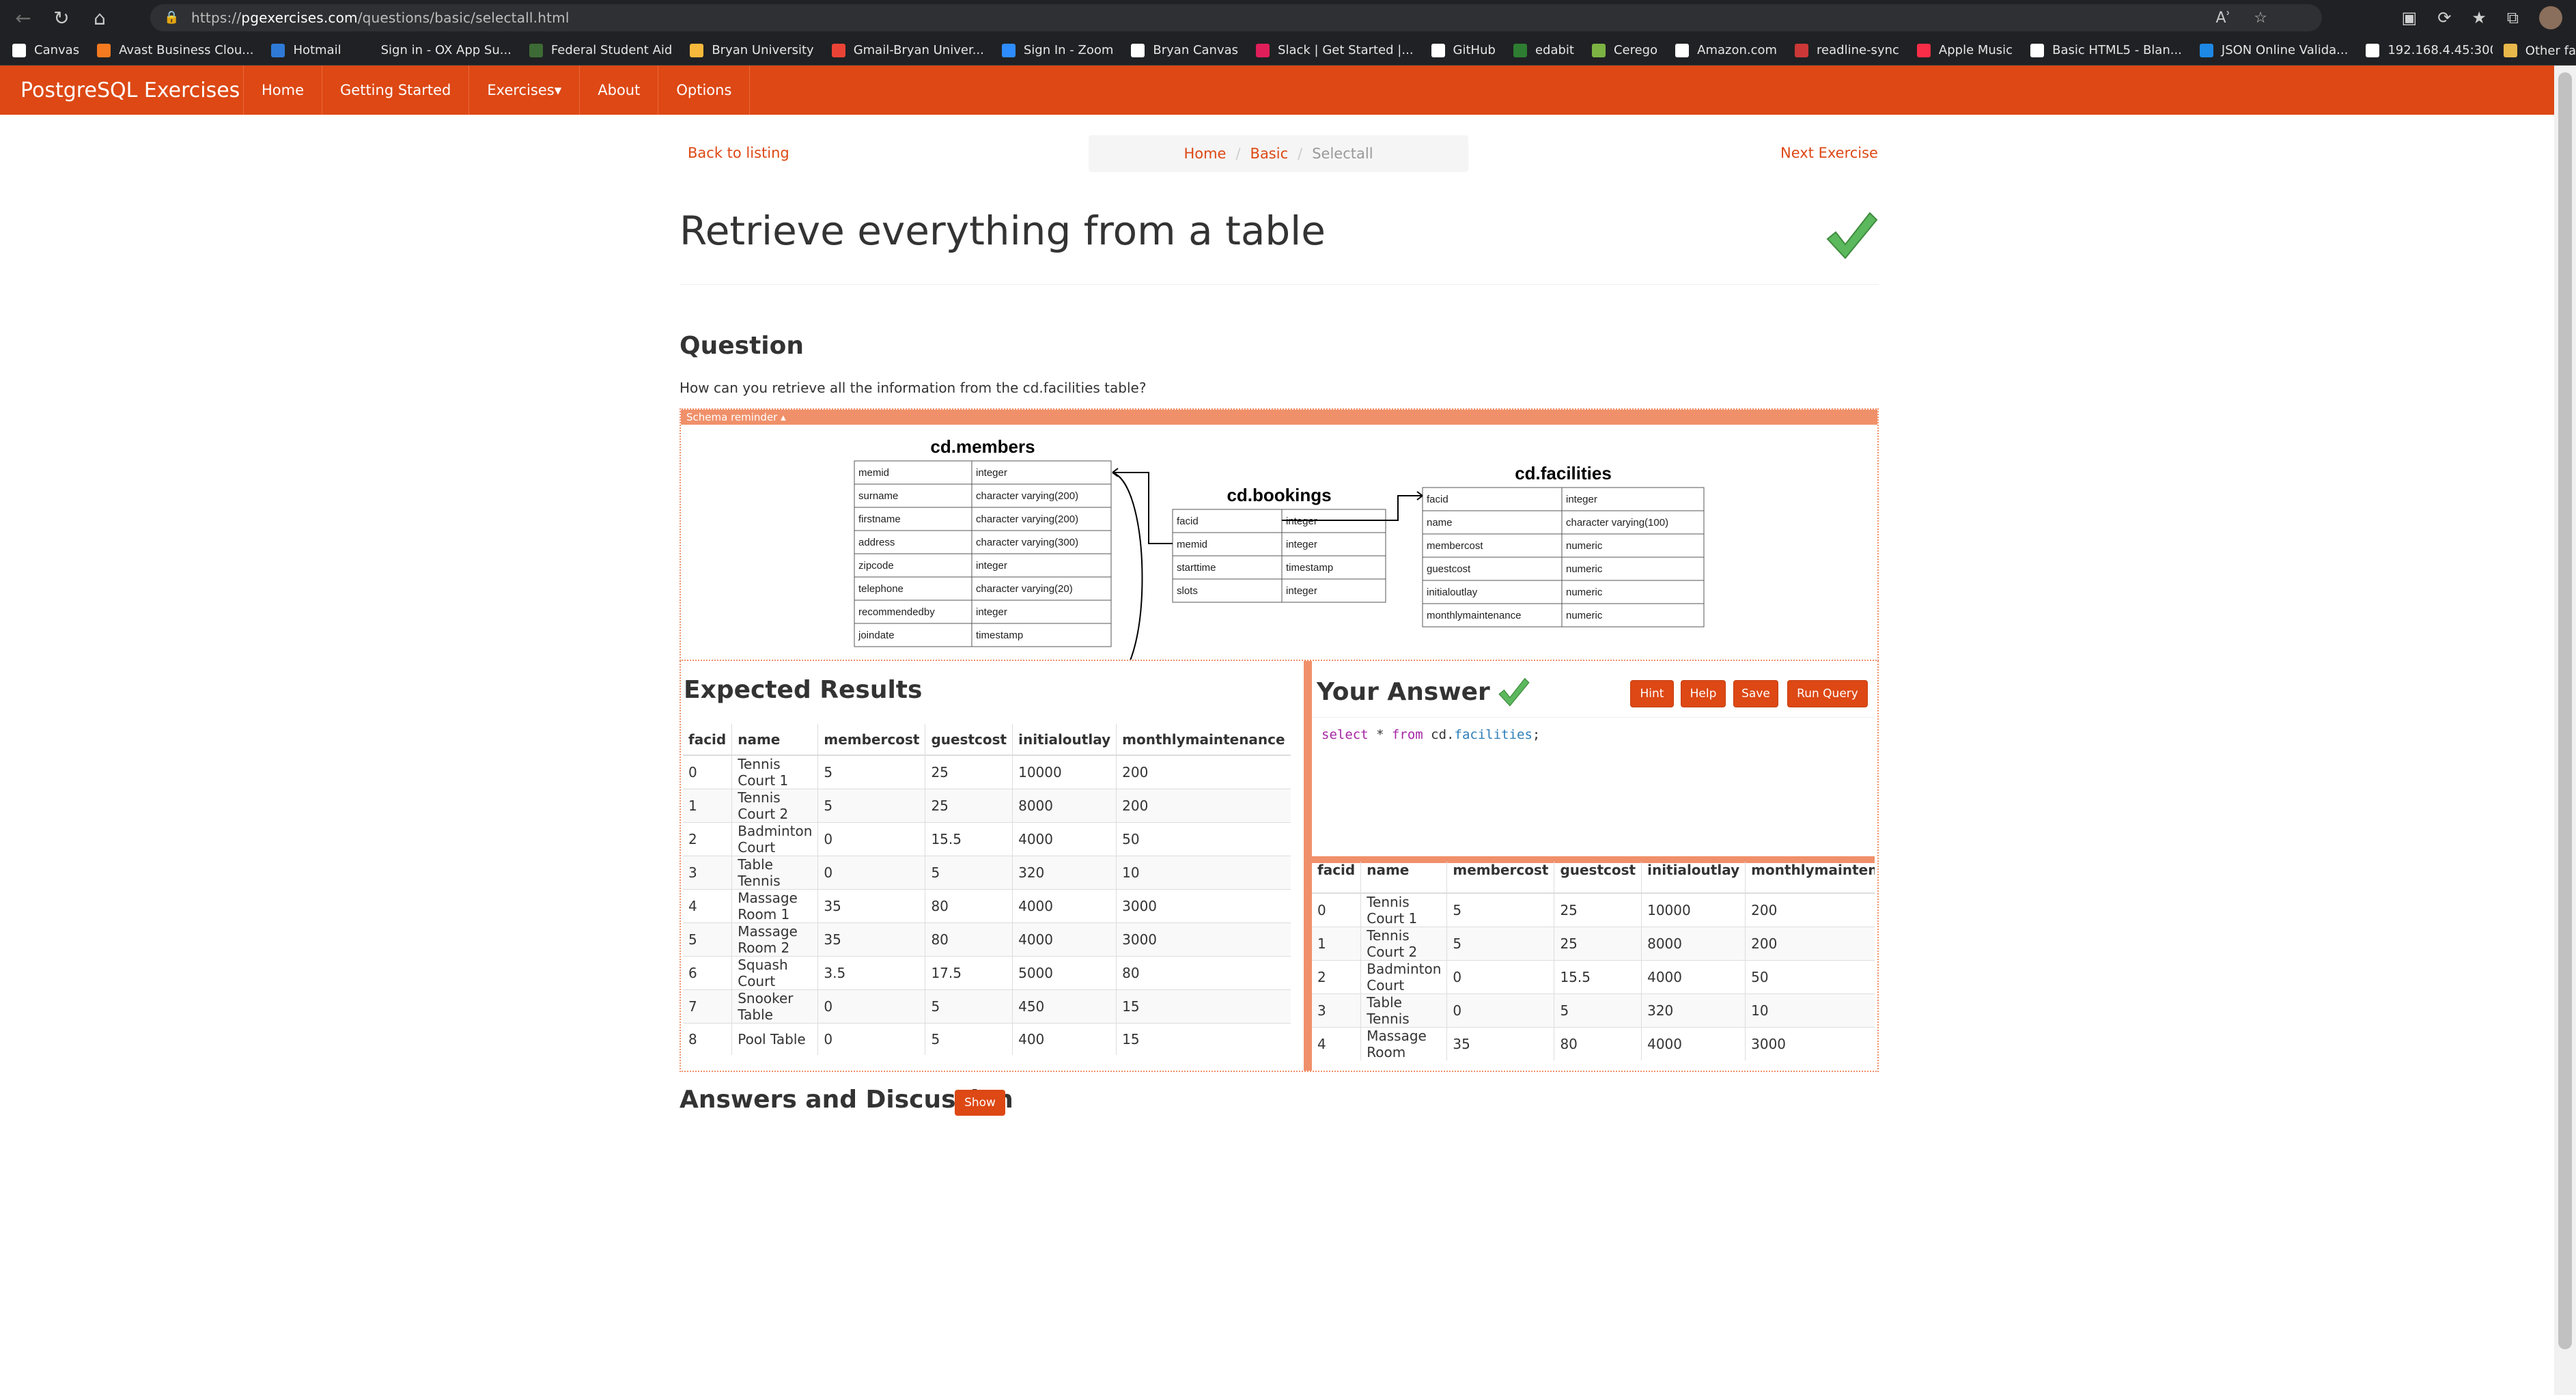 Image resolution: width=2576 pixels, height=1395 pixels. Describe the element at coordinates (987, 873) in the screenshot. I see `table-row: 3 Table Tennis 0 5 320 10` at that location.